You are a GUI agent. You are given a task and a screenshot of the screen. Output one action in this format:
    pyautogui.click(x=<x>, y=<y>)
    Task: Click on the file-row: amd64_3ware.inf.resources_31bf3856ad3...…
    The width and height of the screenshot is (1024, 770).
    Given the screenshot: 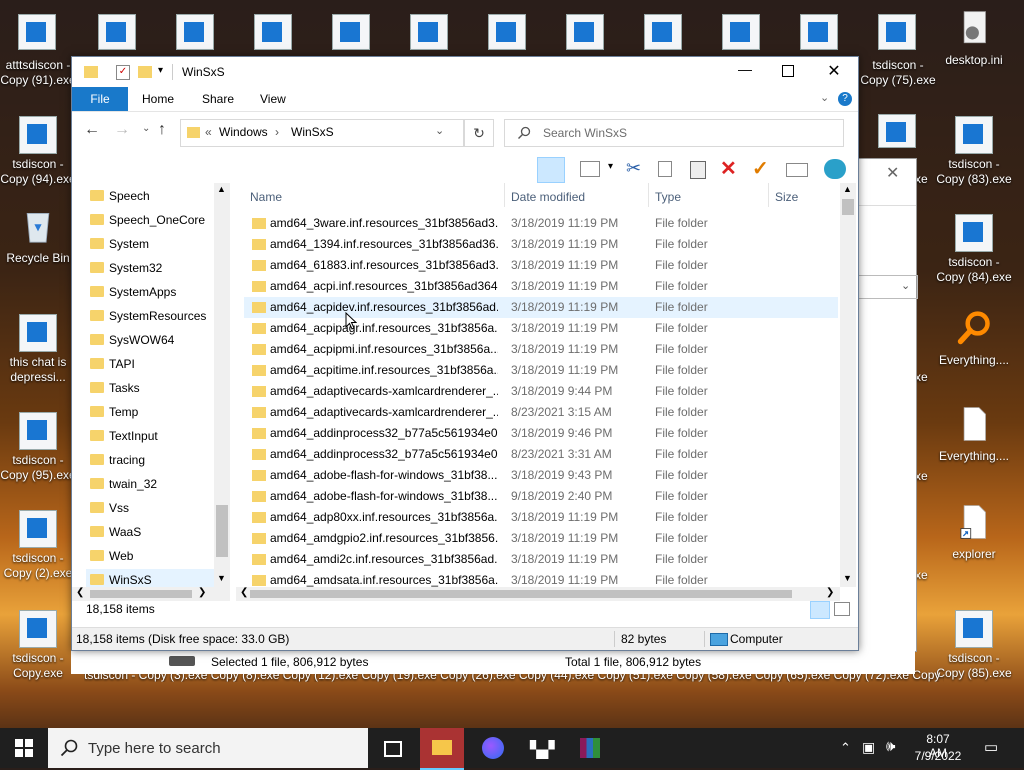 What is the action you would take?
    pyautogui.click(x=541, y=223)
    